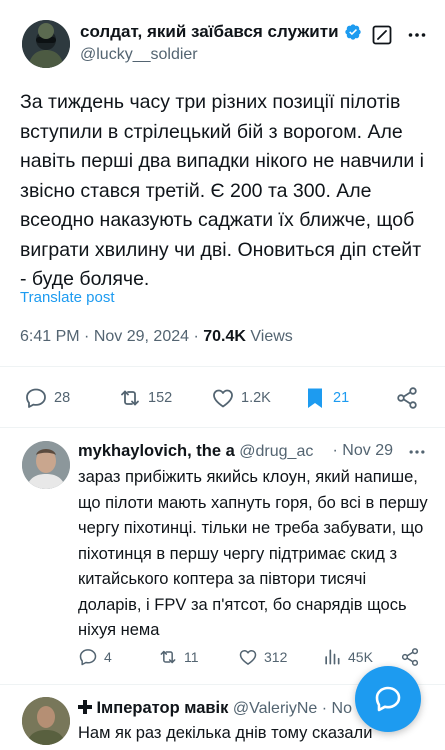 The width and height of the screenshot is (445, 750). Describe the element at coordinates (382, 35) in the screenshot. I see `grok-icon` at that location.